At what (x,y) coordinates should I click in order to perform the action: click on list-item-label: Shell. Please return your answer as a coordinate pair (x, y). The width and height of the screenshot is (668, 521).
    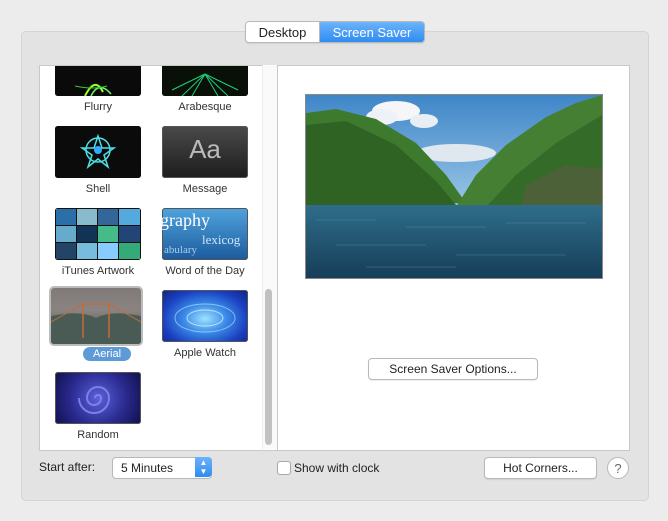
    Looking at the image, I should click on (98, 189).